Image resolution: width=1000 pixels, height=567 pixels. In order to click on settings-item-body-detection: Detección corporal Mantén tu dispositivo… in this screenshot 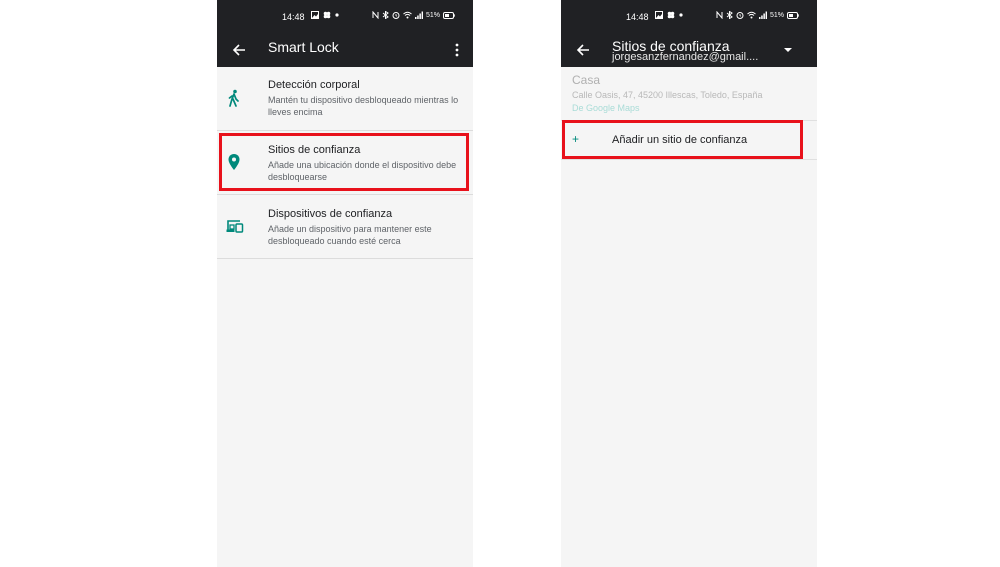, I will do `click(345, 99)`.